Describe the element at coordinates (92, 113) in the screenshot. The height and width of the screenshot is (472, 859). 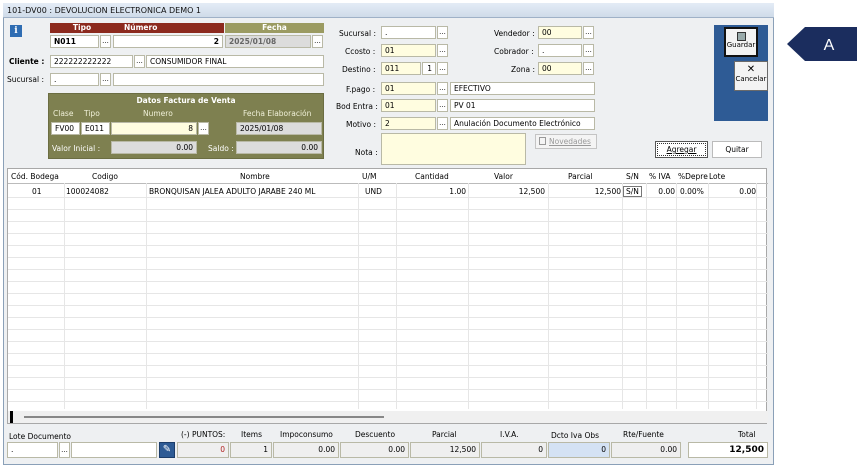
I see `factura-tipo-label: Tipo` at that location.